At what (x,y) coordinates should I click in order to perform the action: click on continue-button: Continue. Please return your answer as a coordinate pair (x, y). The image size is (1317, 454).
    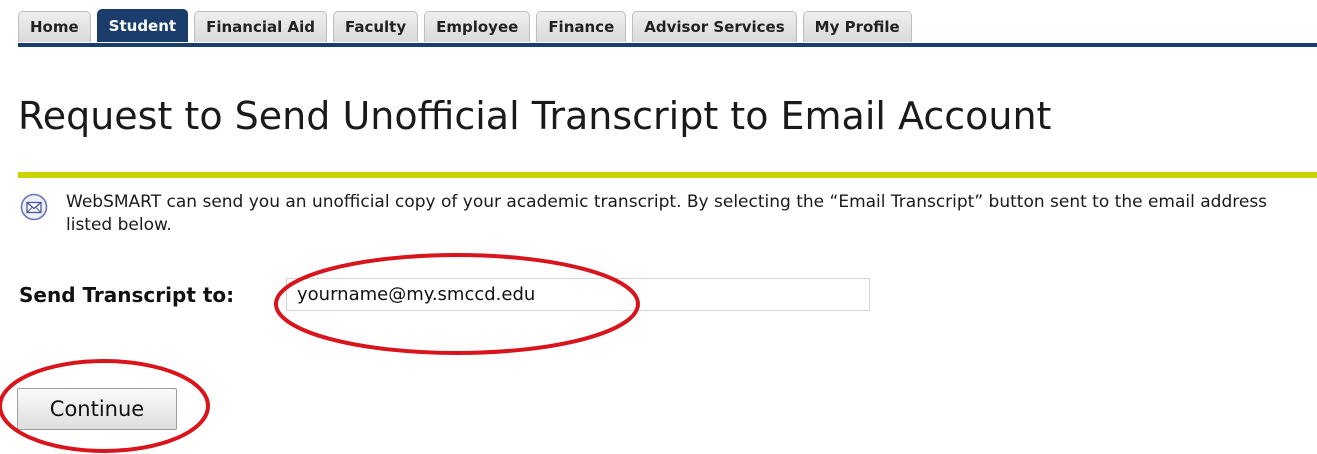
    Looking at the image, I should click on (97, 409).